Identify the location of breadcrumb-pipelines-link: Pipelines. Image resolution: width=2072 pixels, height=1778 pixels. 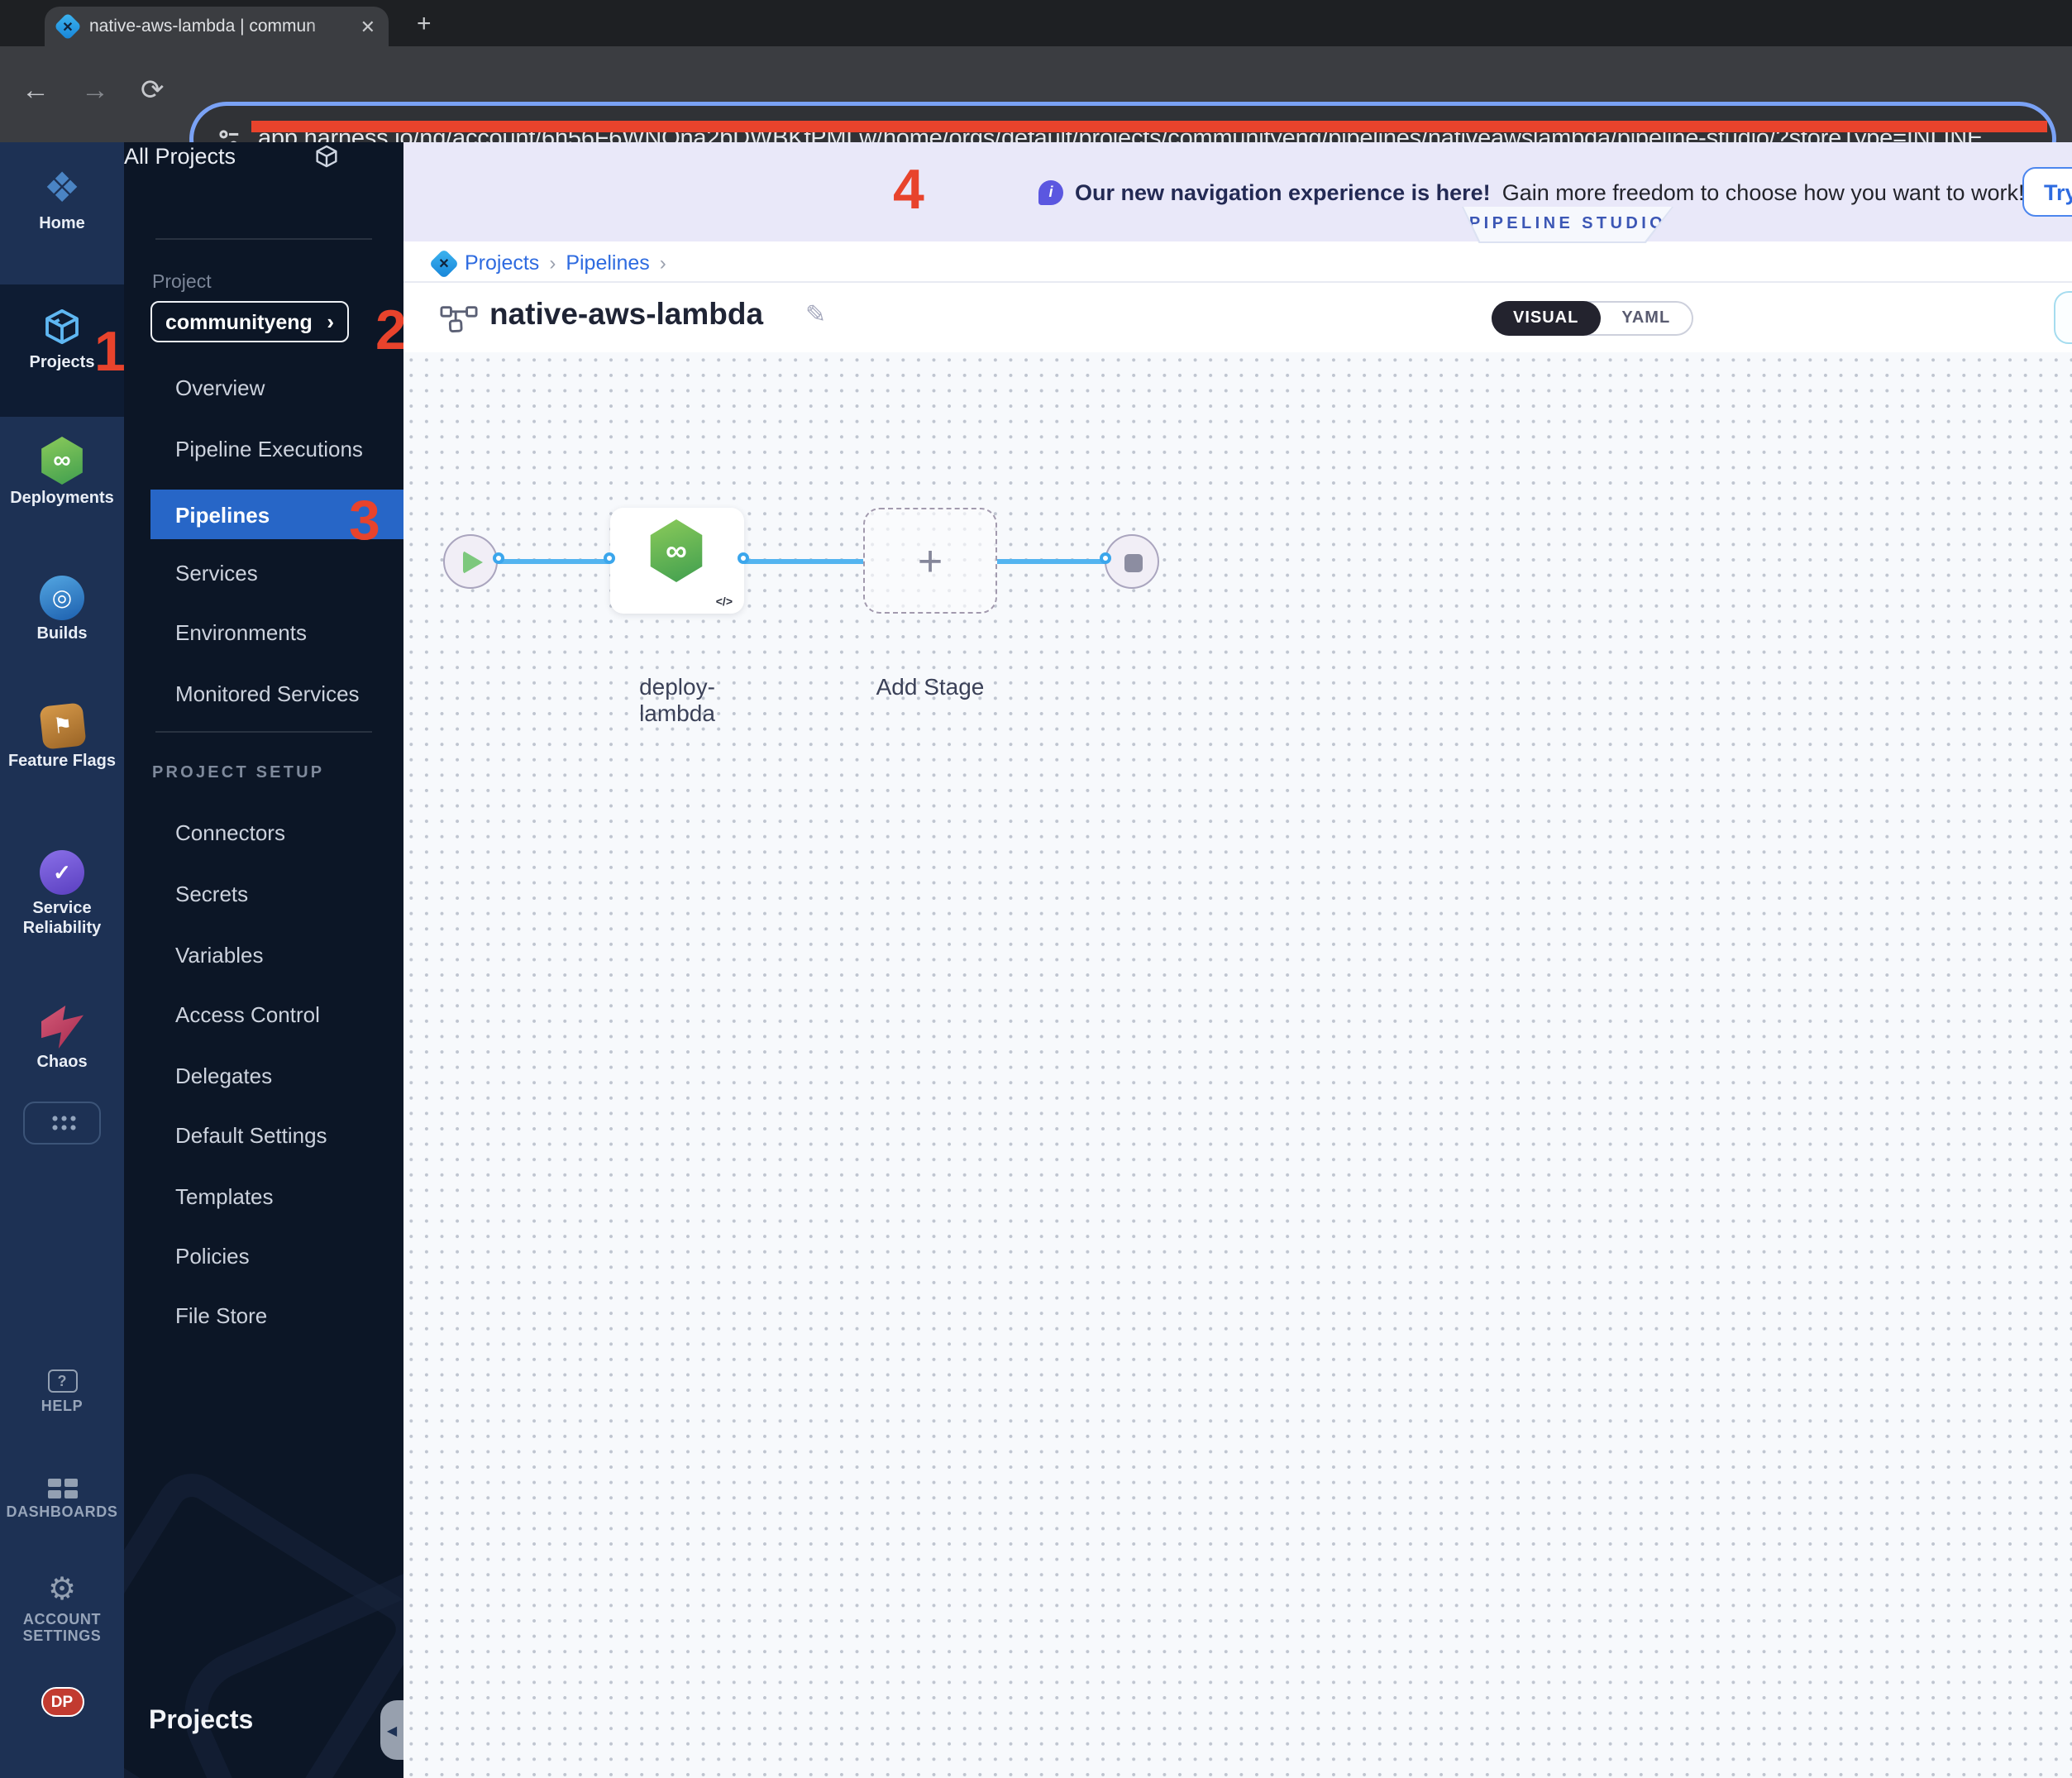
(607, 263).